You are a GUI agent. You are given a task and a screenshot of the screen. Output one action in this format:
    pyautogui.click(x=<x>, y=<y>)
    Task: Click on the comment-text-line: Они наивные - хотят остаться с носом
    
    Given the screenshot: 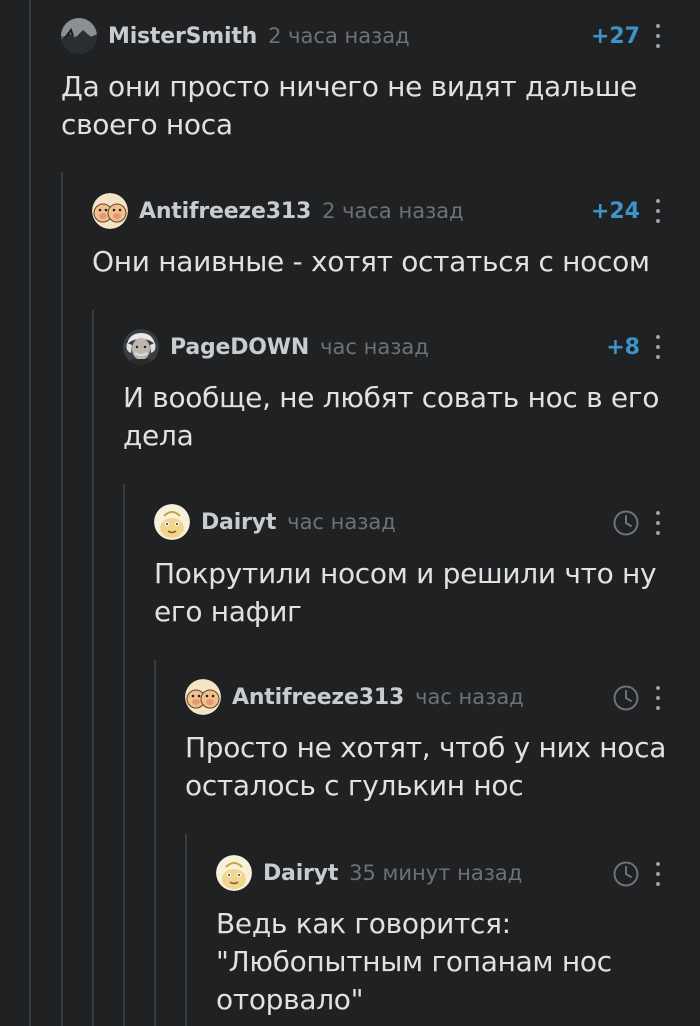 What is the action you would take?
    pyautogui.click(x=371, y=261)
    